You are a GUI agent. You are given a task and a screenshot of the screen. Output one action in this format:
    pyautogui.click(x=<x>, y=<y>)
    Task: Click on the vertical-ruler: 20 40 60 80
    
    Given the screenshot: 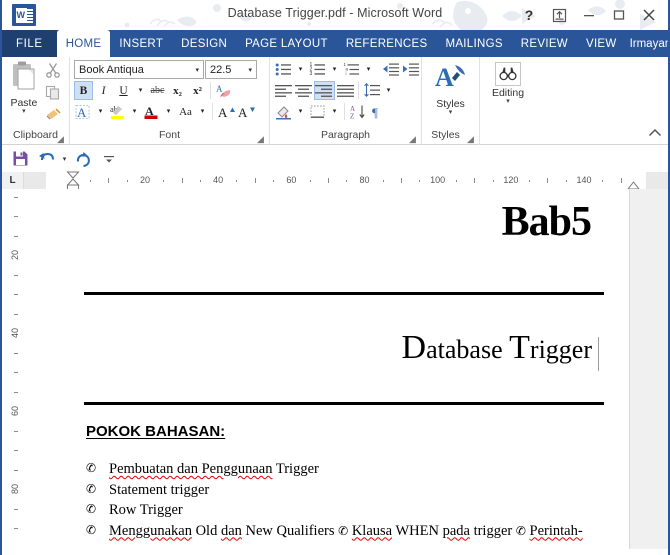 What is the action you would take?
    pyautogui.click(x=13, y=369)
    